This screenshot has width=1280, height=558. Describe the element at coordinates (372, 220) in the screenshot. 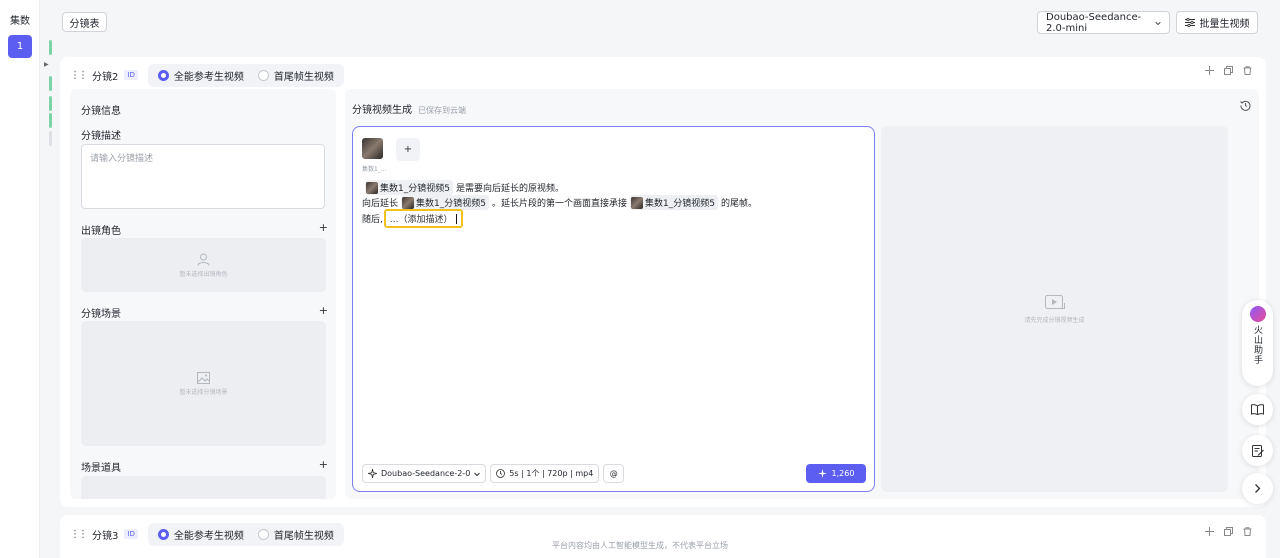

I see `prompt-text: 随后,` at that location.